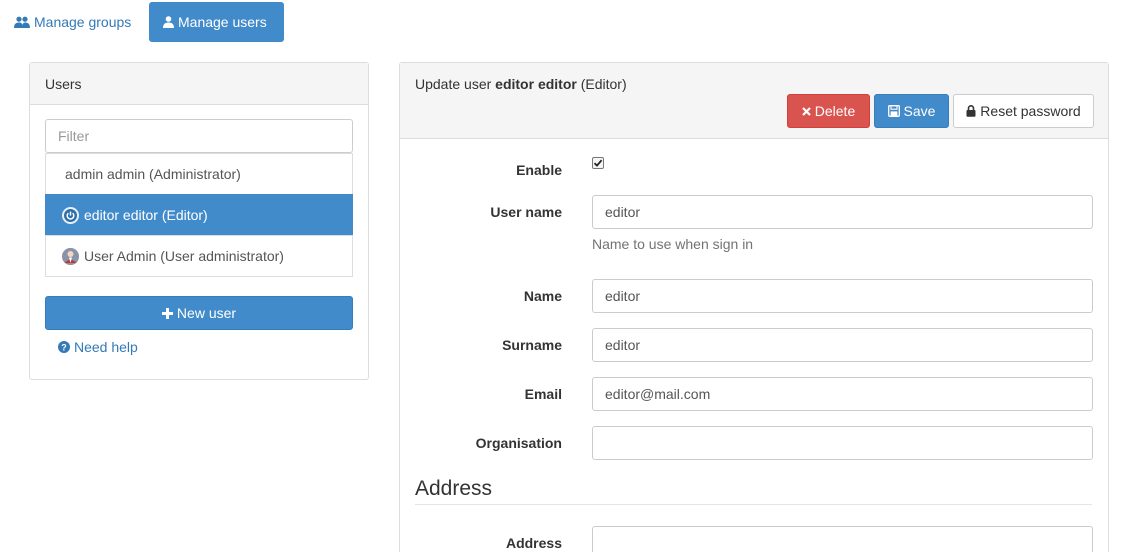 The width and height of the screenshot is (1128, 552). I want to click on enable-label: Enable, so click(539, 170).